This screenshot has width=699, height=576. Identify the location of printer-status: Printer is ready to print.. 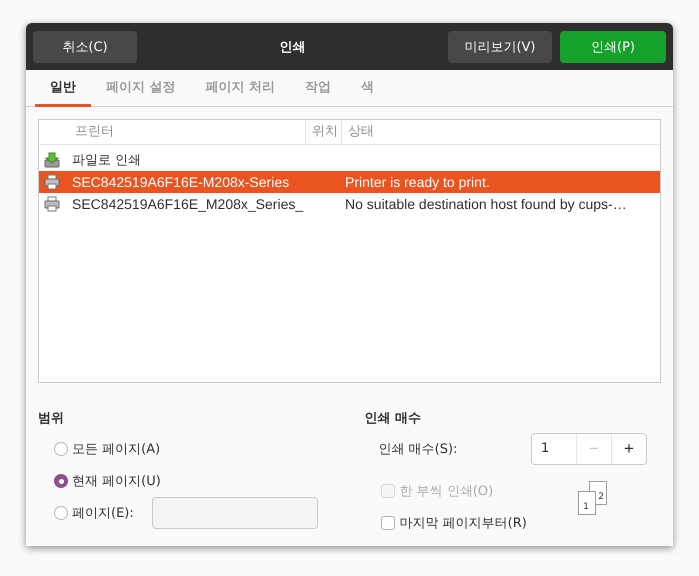
(417, 182).